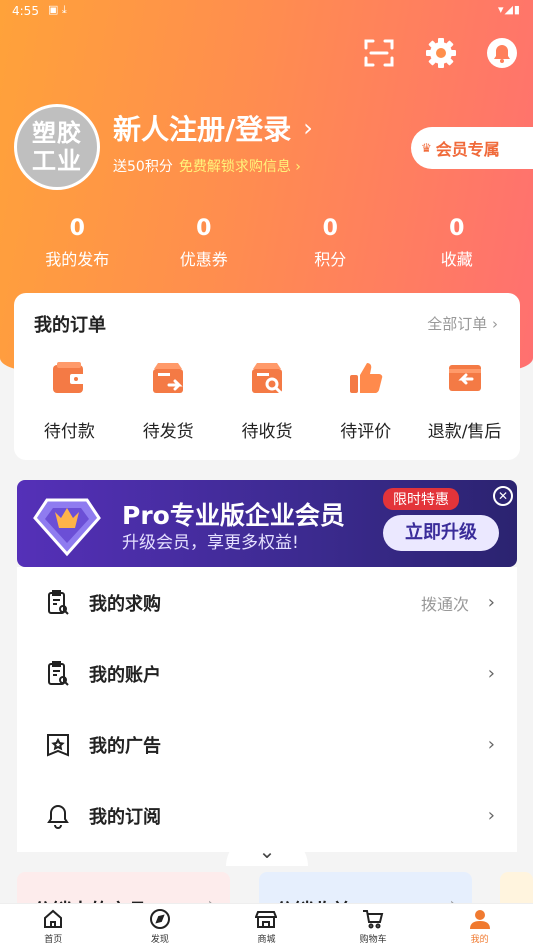 The height and width of the screenshot is (949, 533). What do you see at coordinates (457, 242) in the screenshot?
I see `stat-item: 0 收藏` at bounding box center [457, 242].